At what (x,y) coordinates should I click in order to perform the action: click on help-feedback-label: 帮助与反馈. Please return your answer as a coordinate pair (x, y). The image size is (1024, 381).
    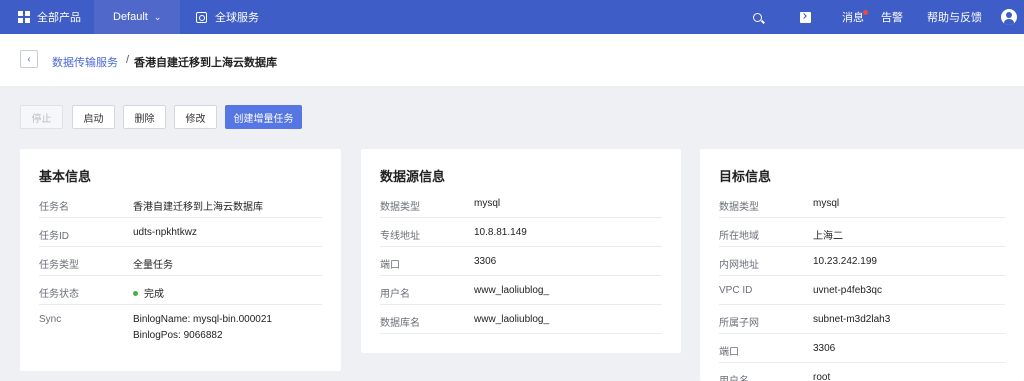
    Looking at the image, I should click on (954, 18).